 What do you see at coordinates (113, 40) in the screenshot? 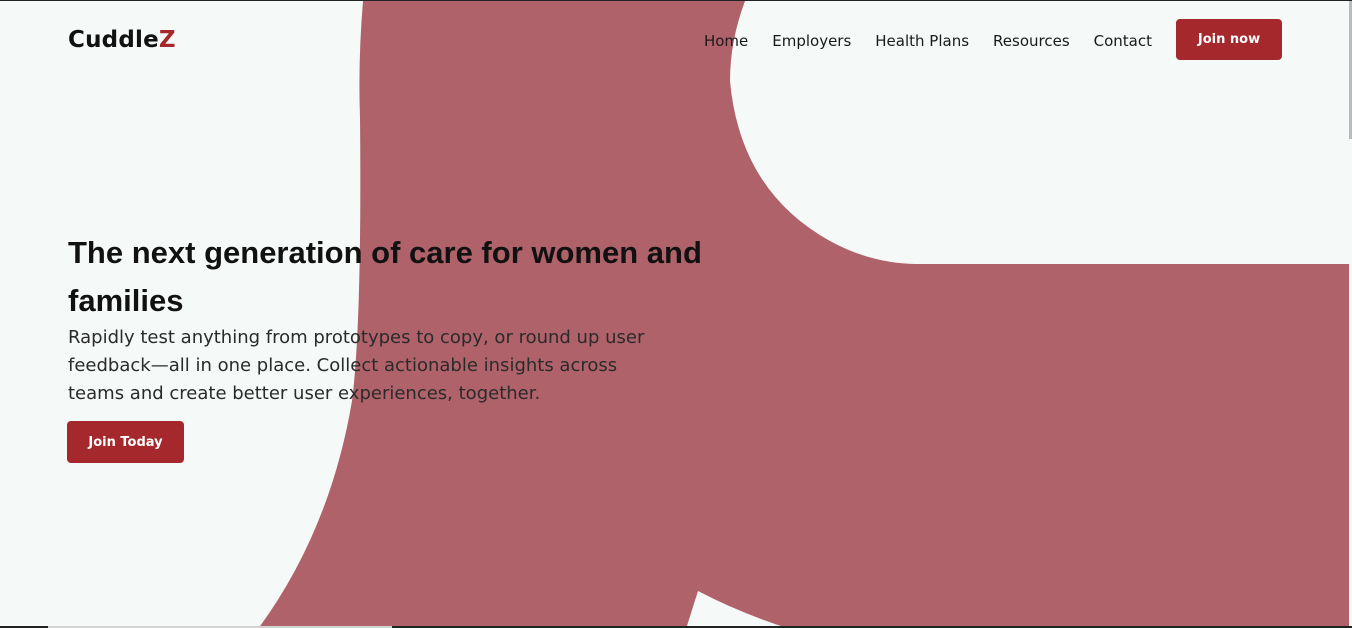
I see `logo-text: Cuddle` at bounding box center [113, 40].